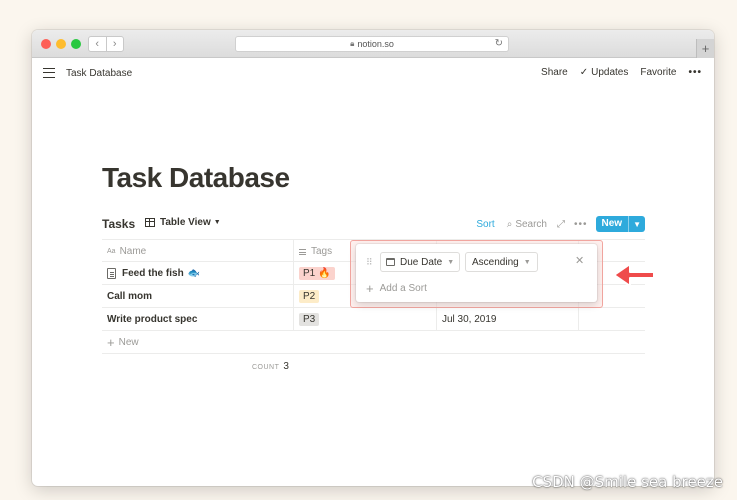 The width and height of the screenshot is (737, 500). What do you see at coordinates (579, 260) in the screenshot?
I see `close-icon: ✕` at bounding box center [579, 260].